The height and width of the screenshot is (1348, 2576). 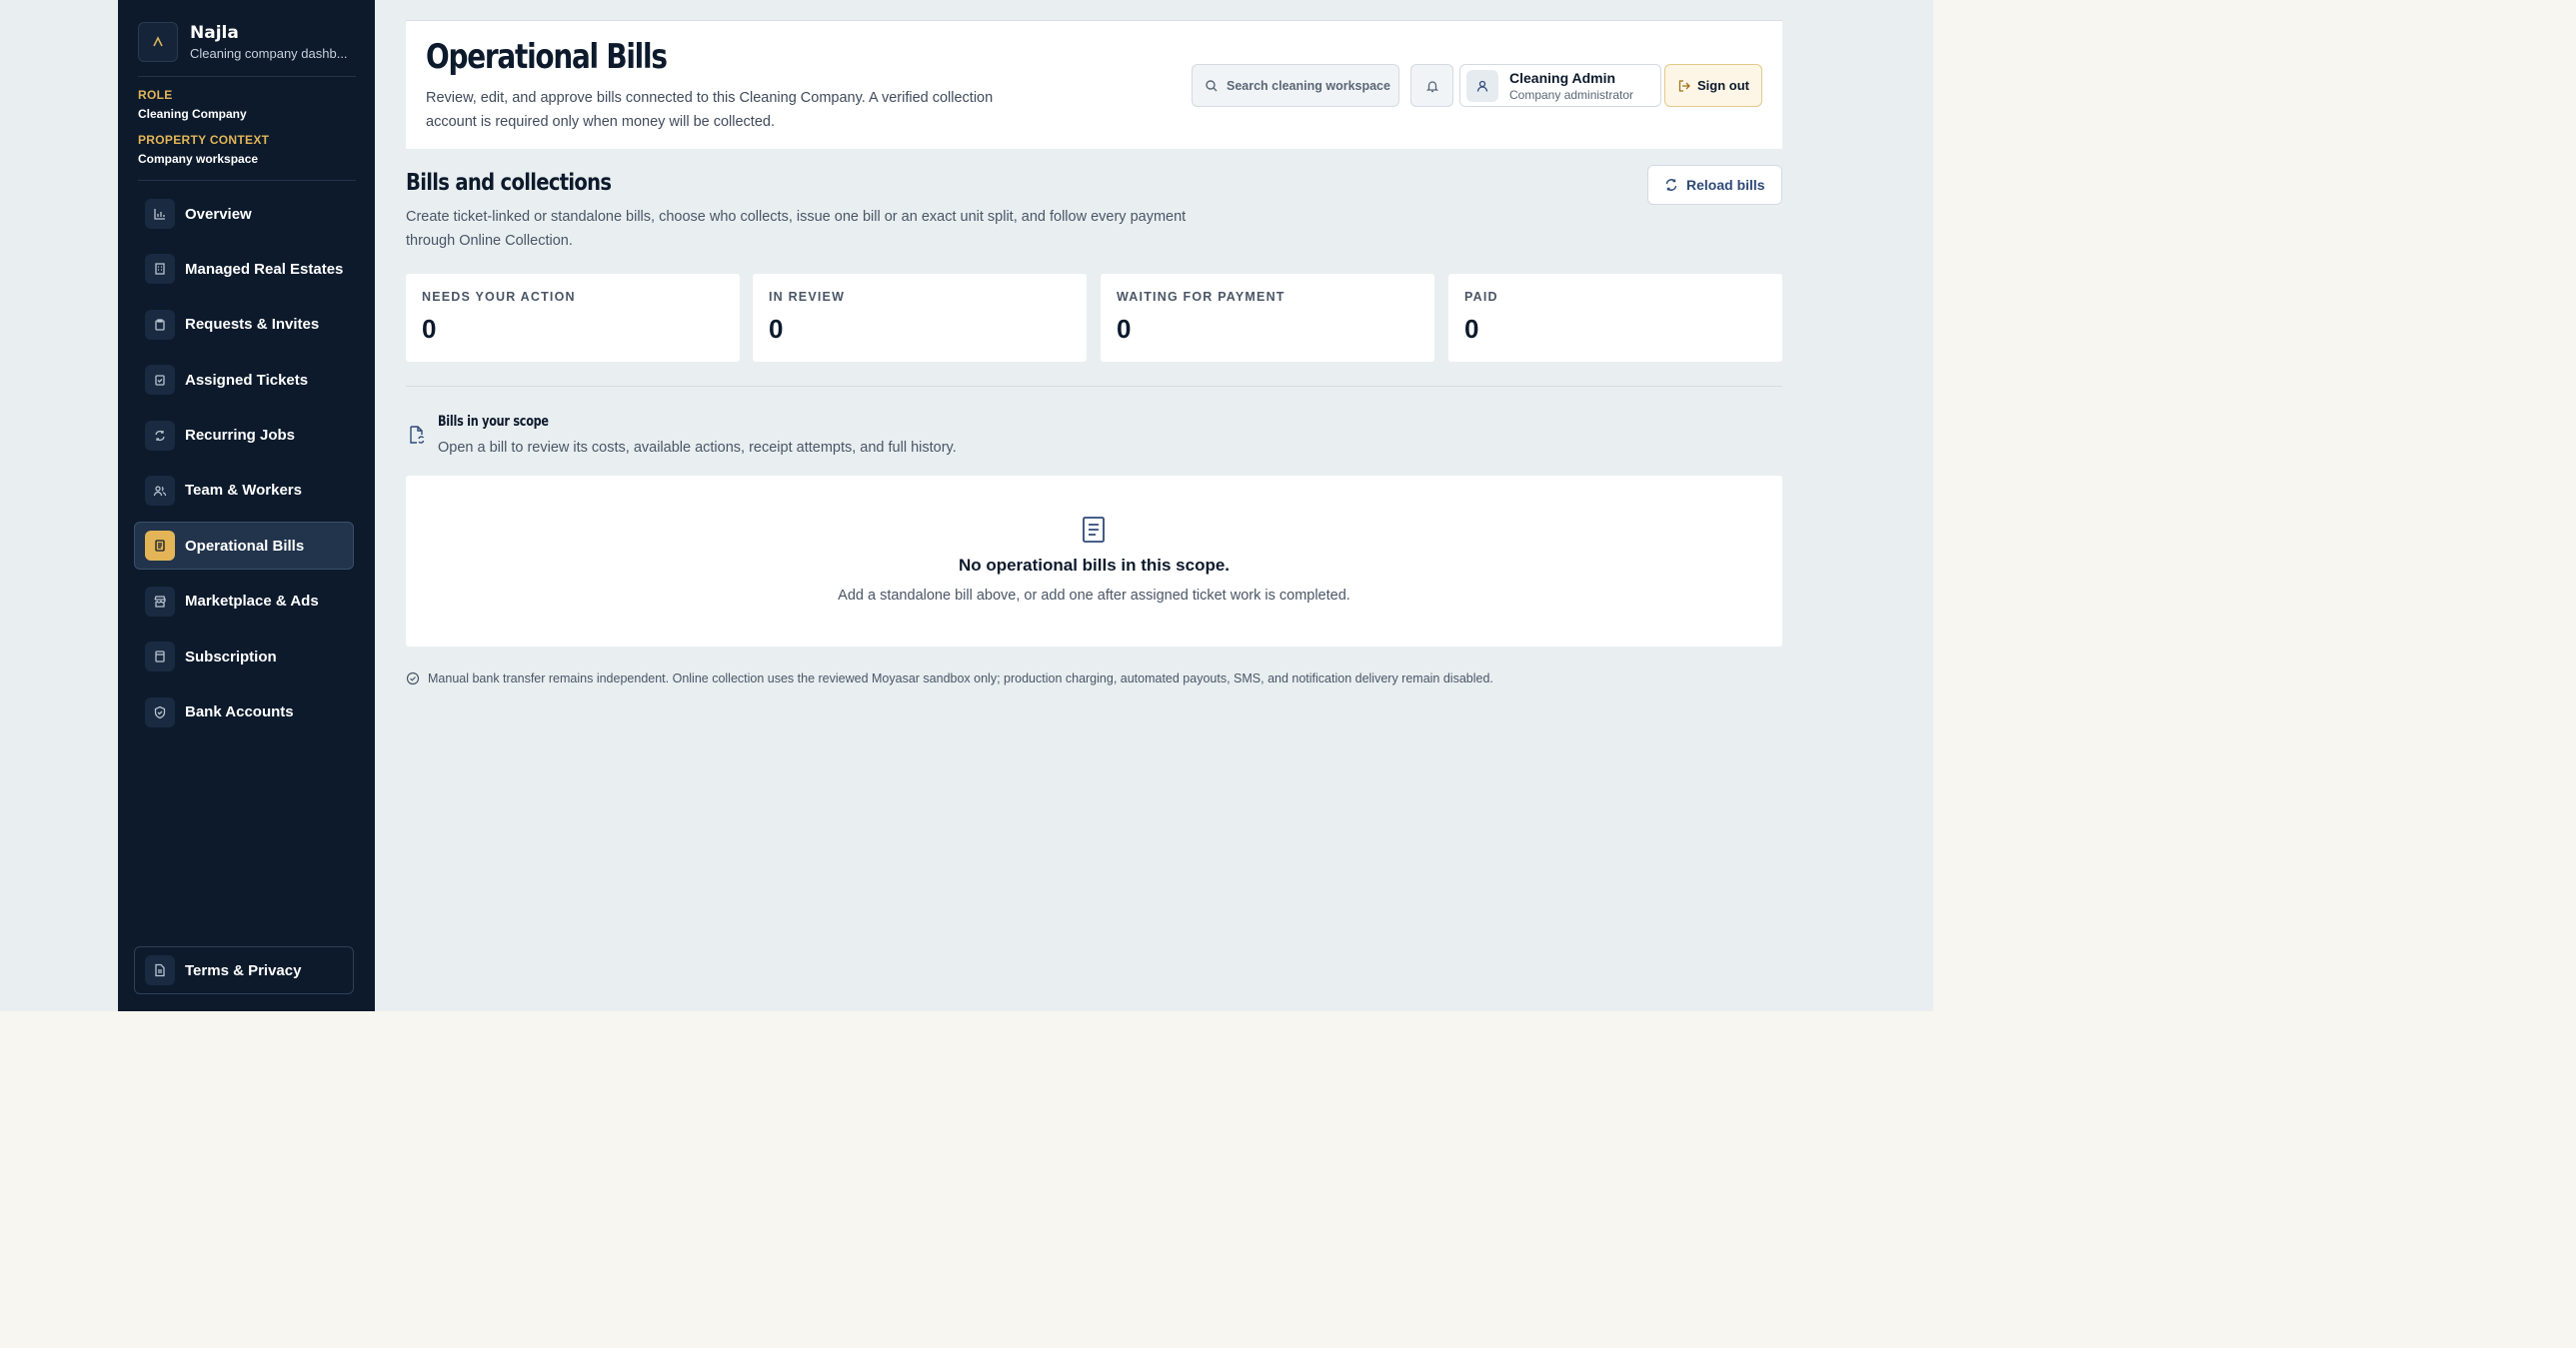 What do you see at coordinates (160, 490) in the screenshot?
I see `users-icon` at bounding box center [160, 490].